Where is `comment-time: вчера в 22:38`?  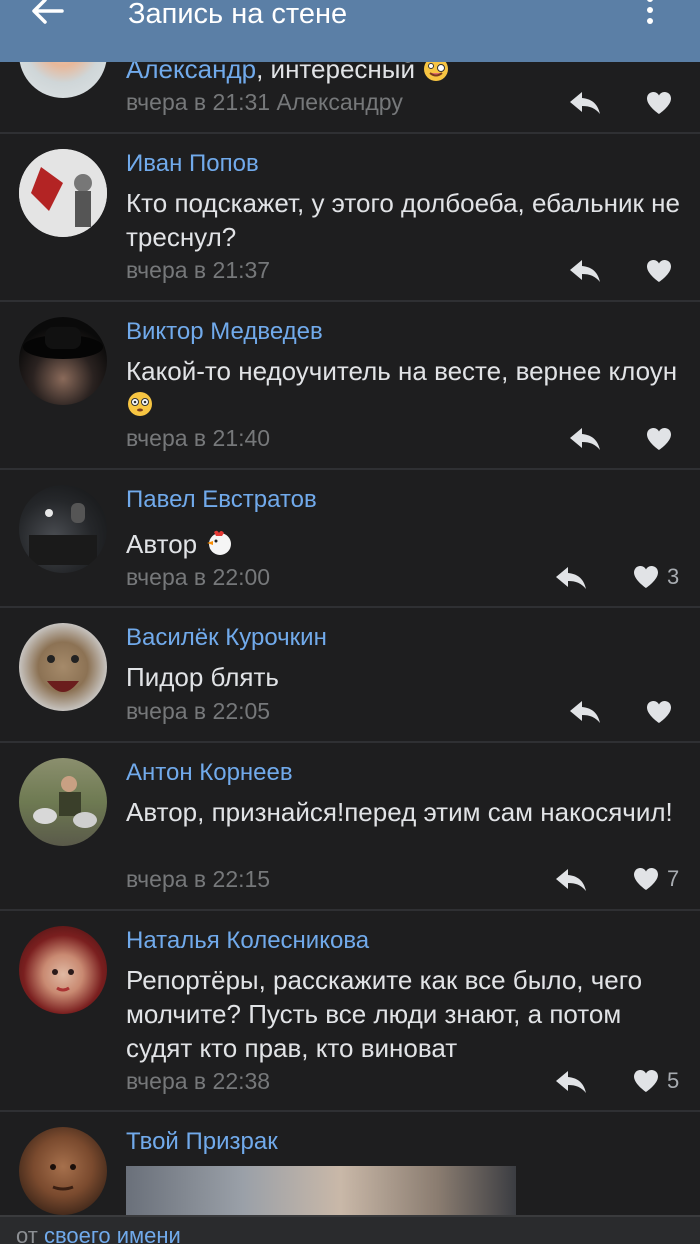
comment-time: вчера в 22:38 is located at coordinates (198, 1081).